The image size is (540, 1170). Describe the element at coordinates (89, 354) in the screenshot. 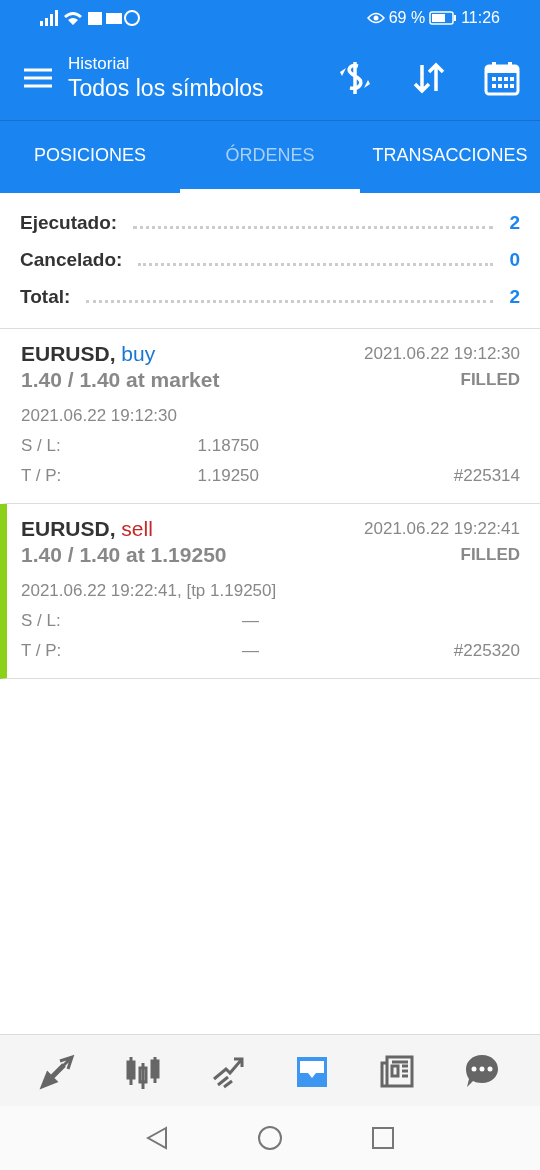

I see `order-symbol: EURUSD, buy` at that location.